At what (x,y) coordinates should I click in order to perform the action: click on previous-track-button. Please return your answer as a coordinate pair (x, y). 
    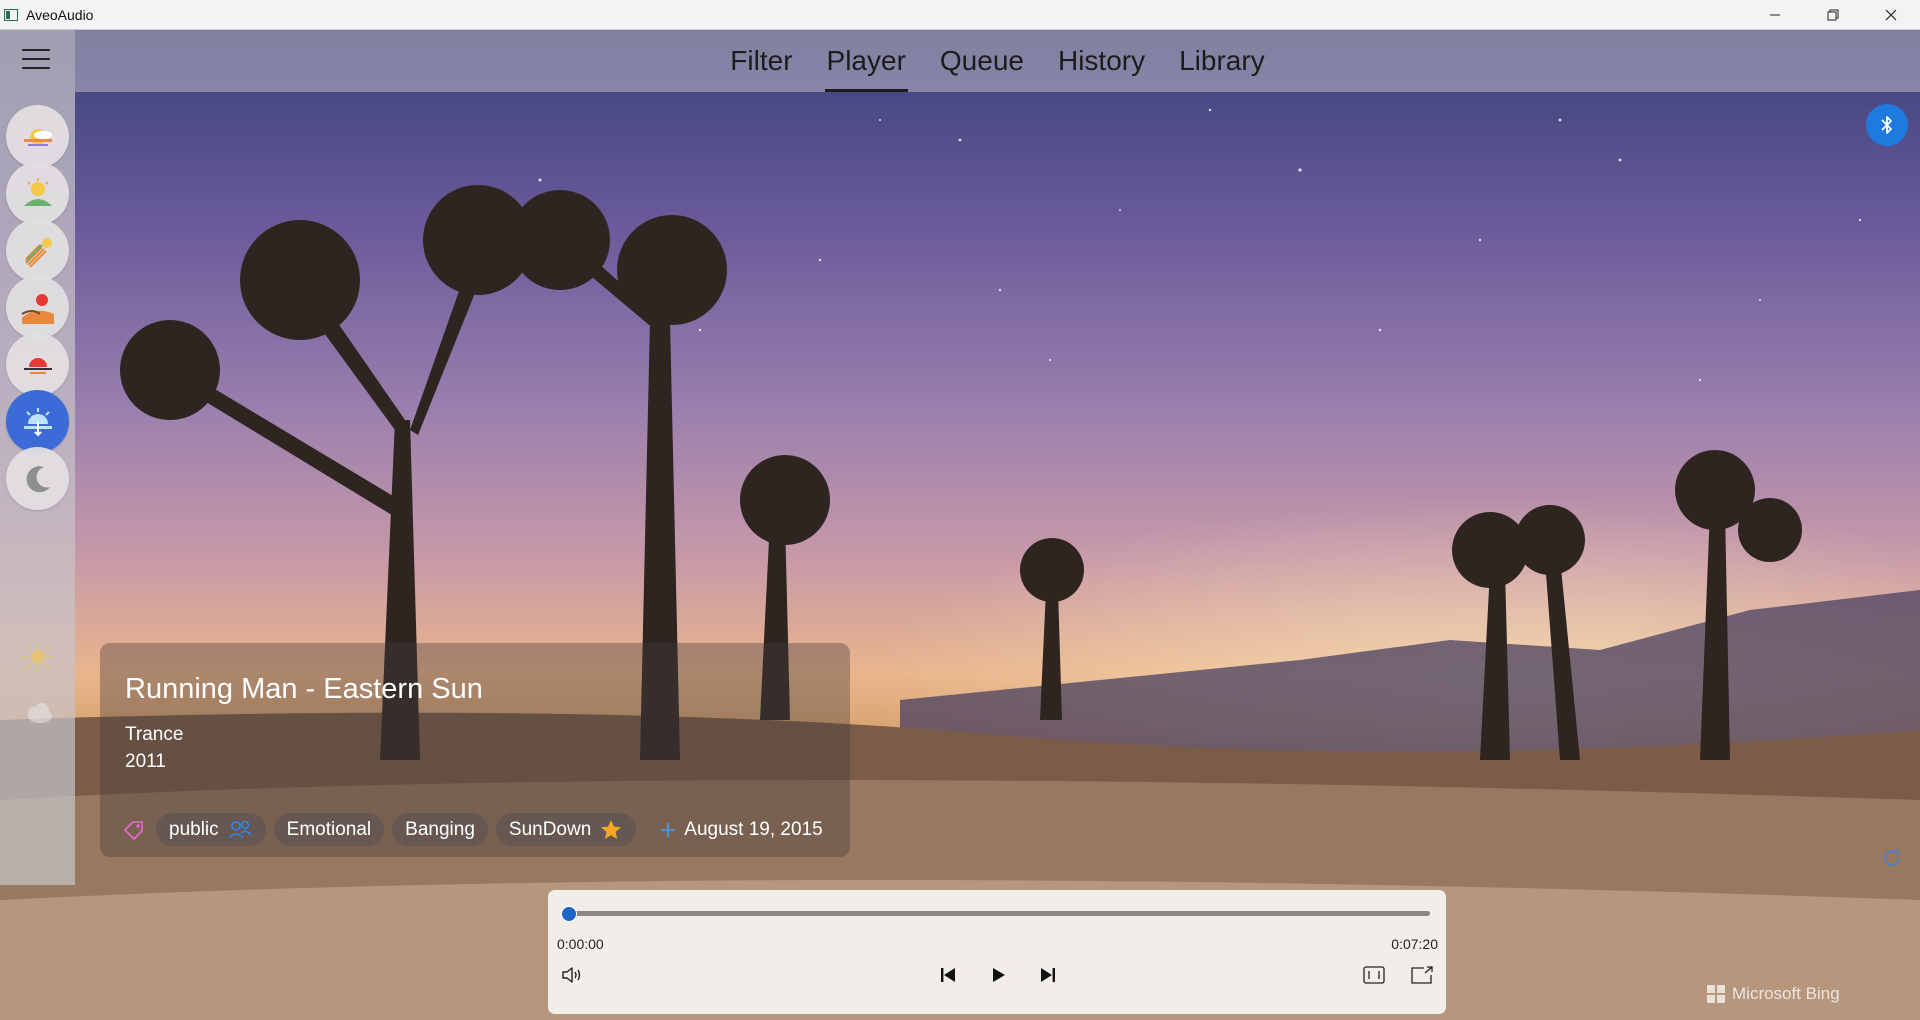
    Looking at the image, I should click on (948, 975).